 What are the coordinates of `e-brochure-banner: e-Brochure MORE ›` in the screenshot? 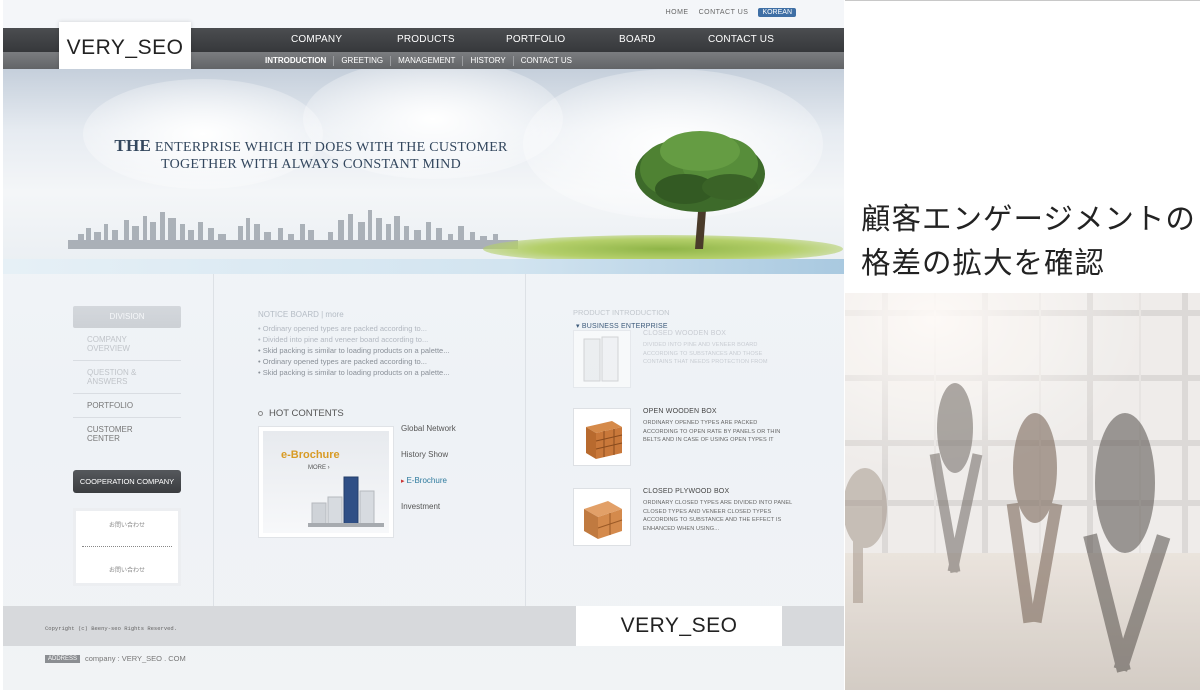 It's located at (326, 482).